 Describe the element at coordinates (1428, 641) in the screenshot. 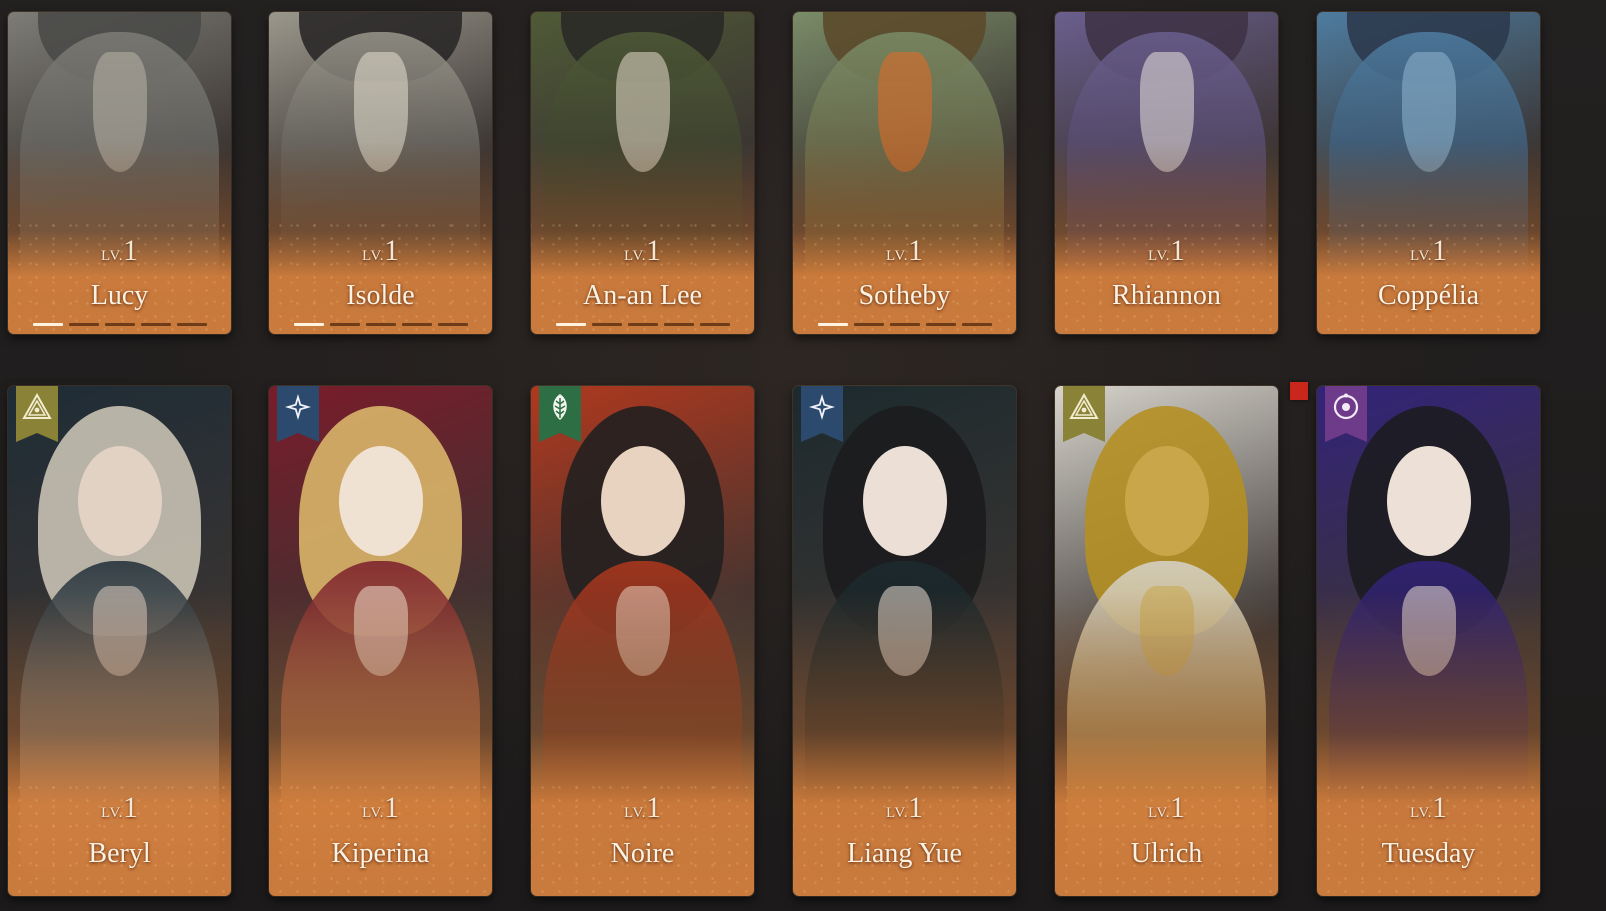

I see `character-card-tuesday: LV.1 Tuesday` at that location.